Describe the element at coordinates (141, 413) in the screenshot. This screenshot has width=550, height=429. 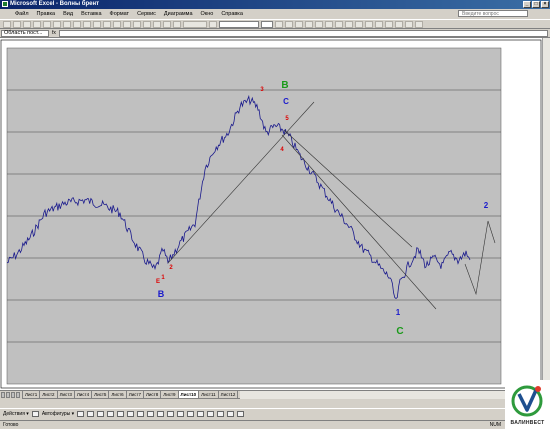
I see `diagram-icon` at that location.